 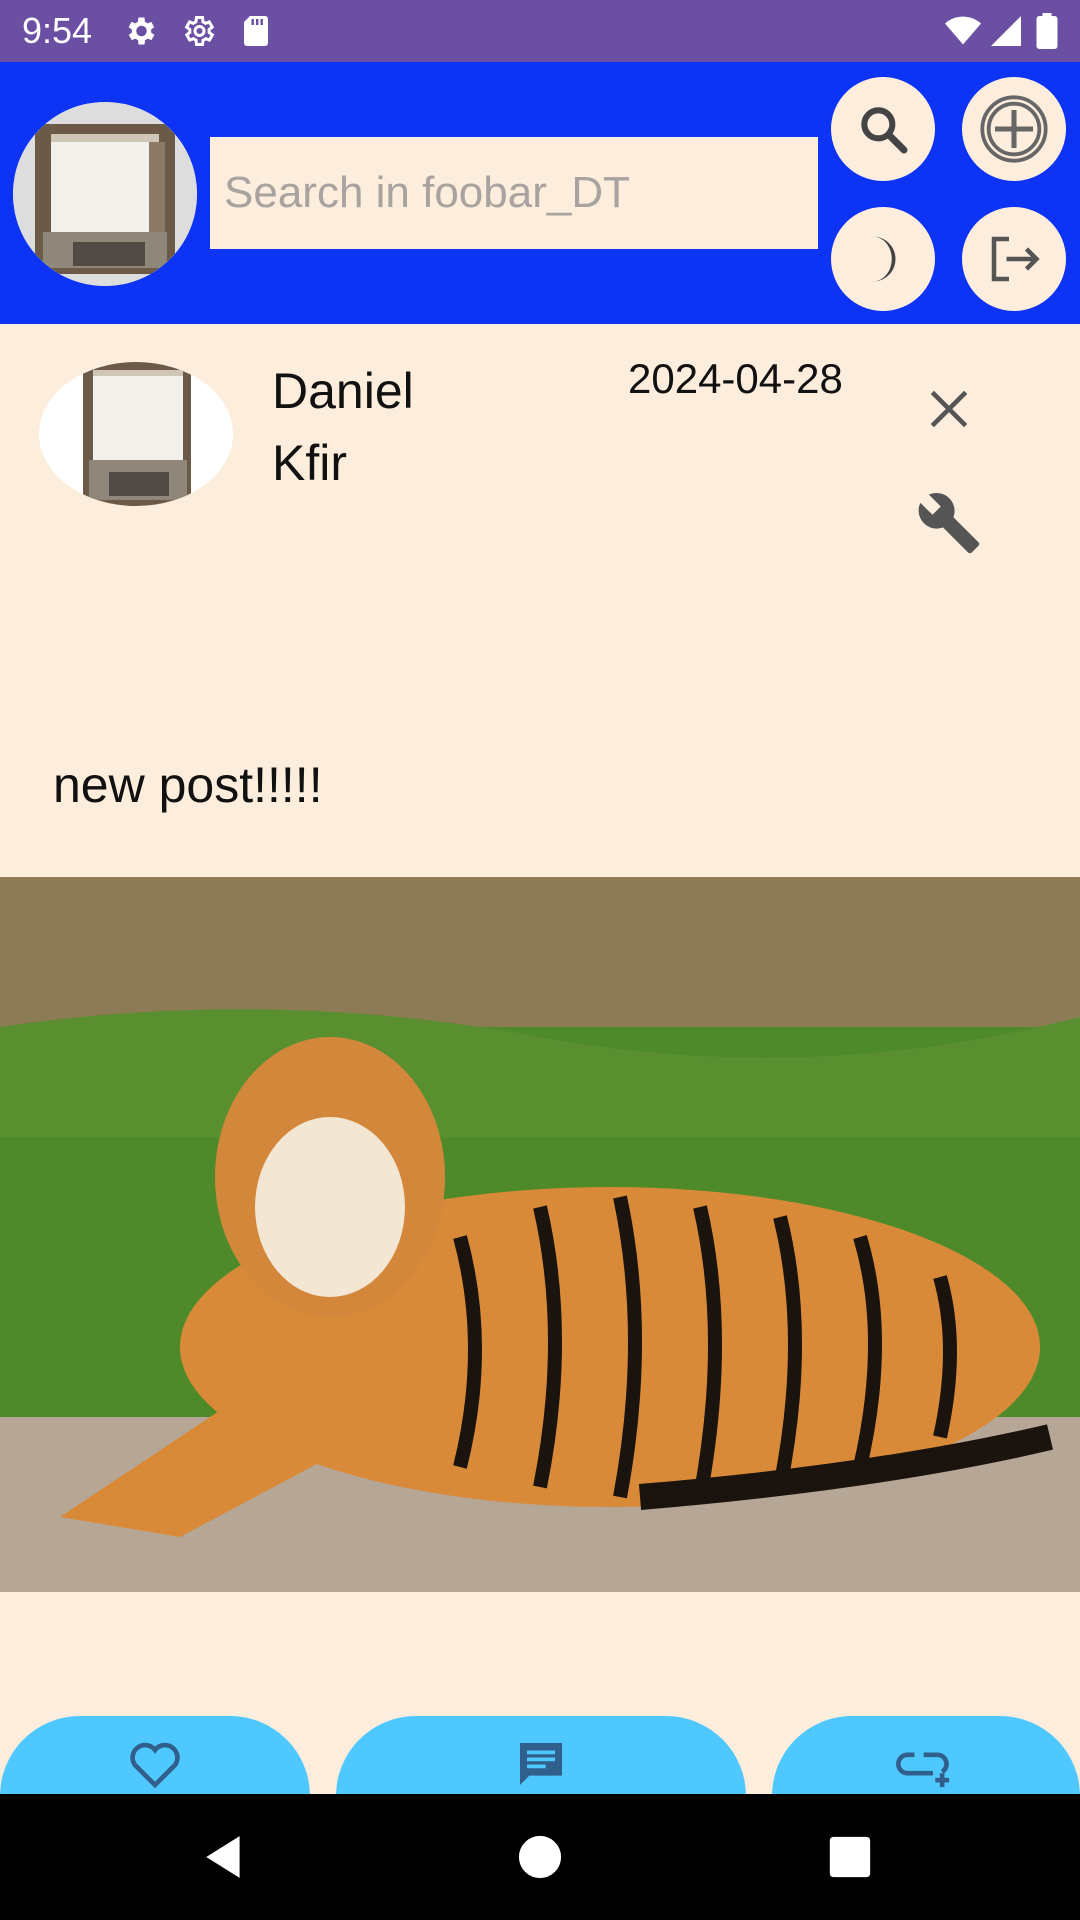 I want to click on app-header, so click(x=540, y=193).